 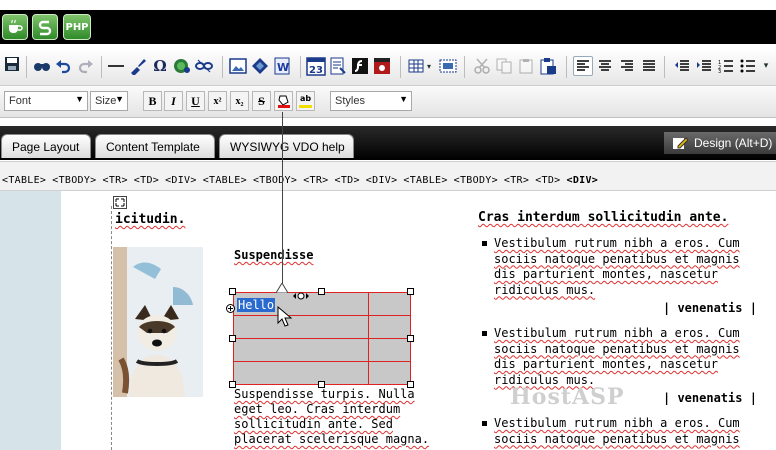 What do you see at coordinates (382, 66) in the screenshot?
I see `media-film-icon` at bounding box center [382, 66].